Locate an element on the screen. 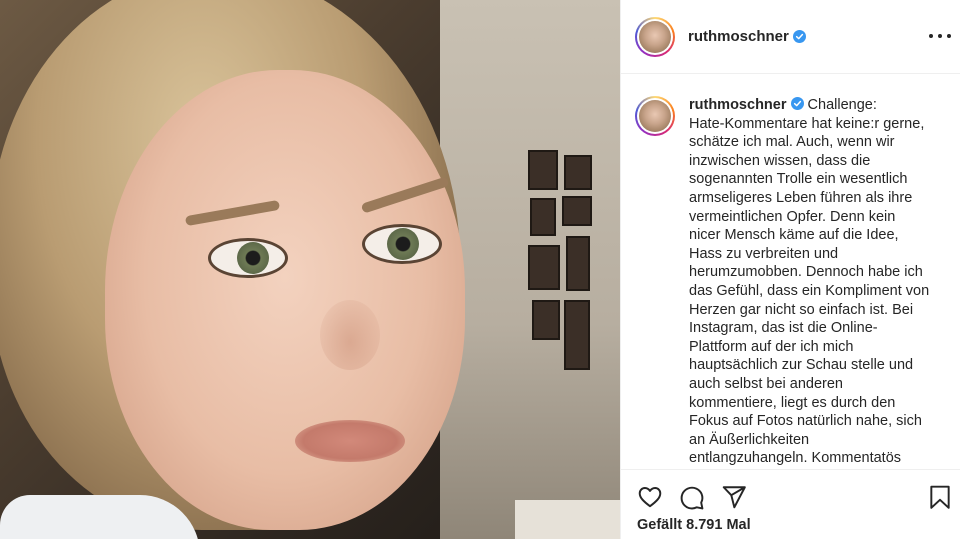 This screenshot has width=960, height=539. caption-line: Challenge: is located at coordinates (842, 105).